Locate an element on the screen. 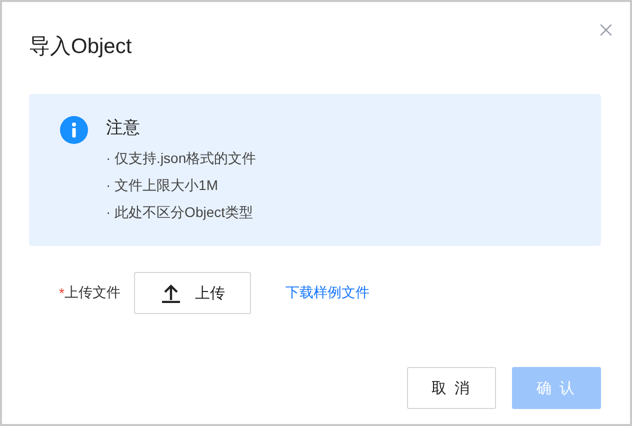  required-mark: * is located at coordinates (61, 293).